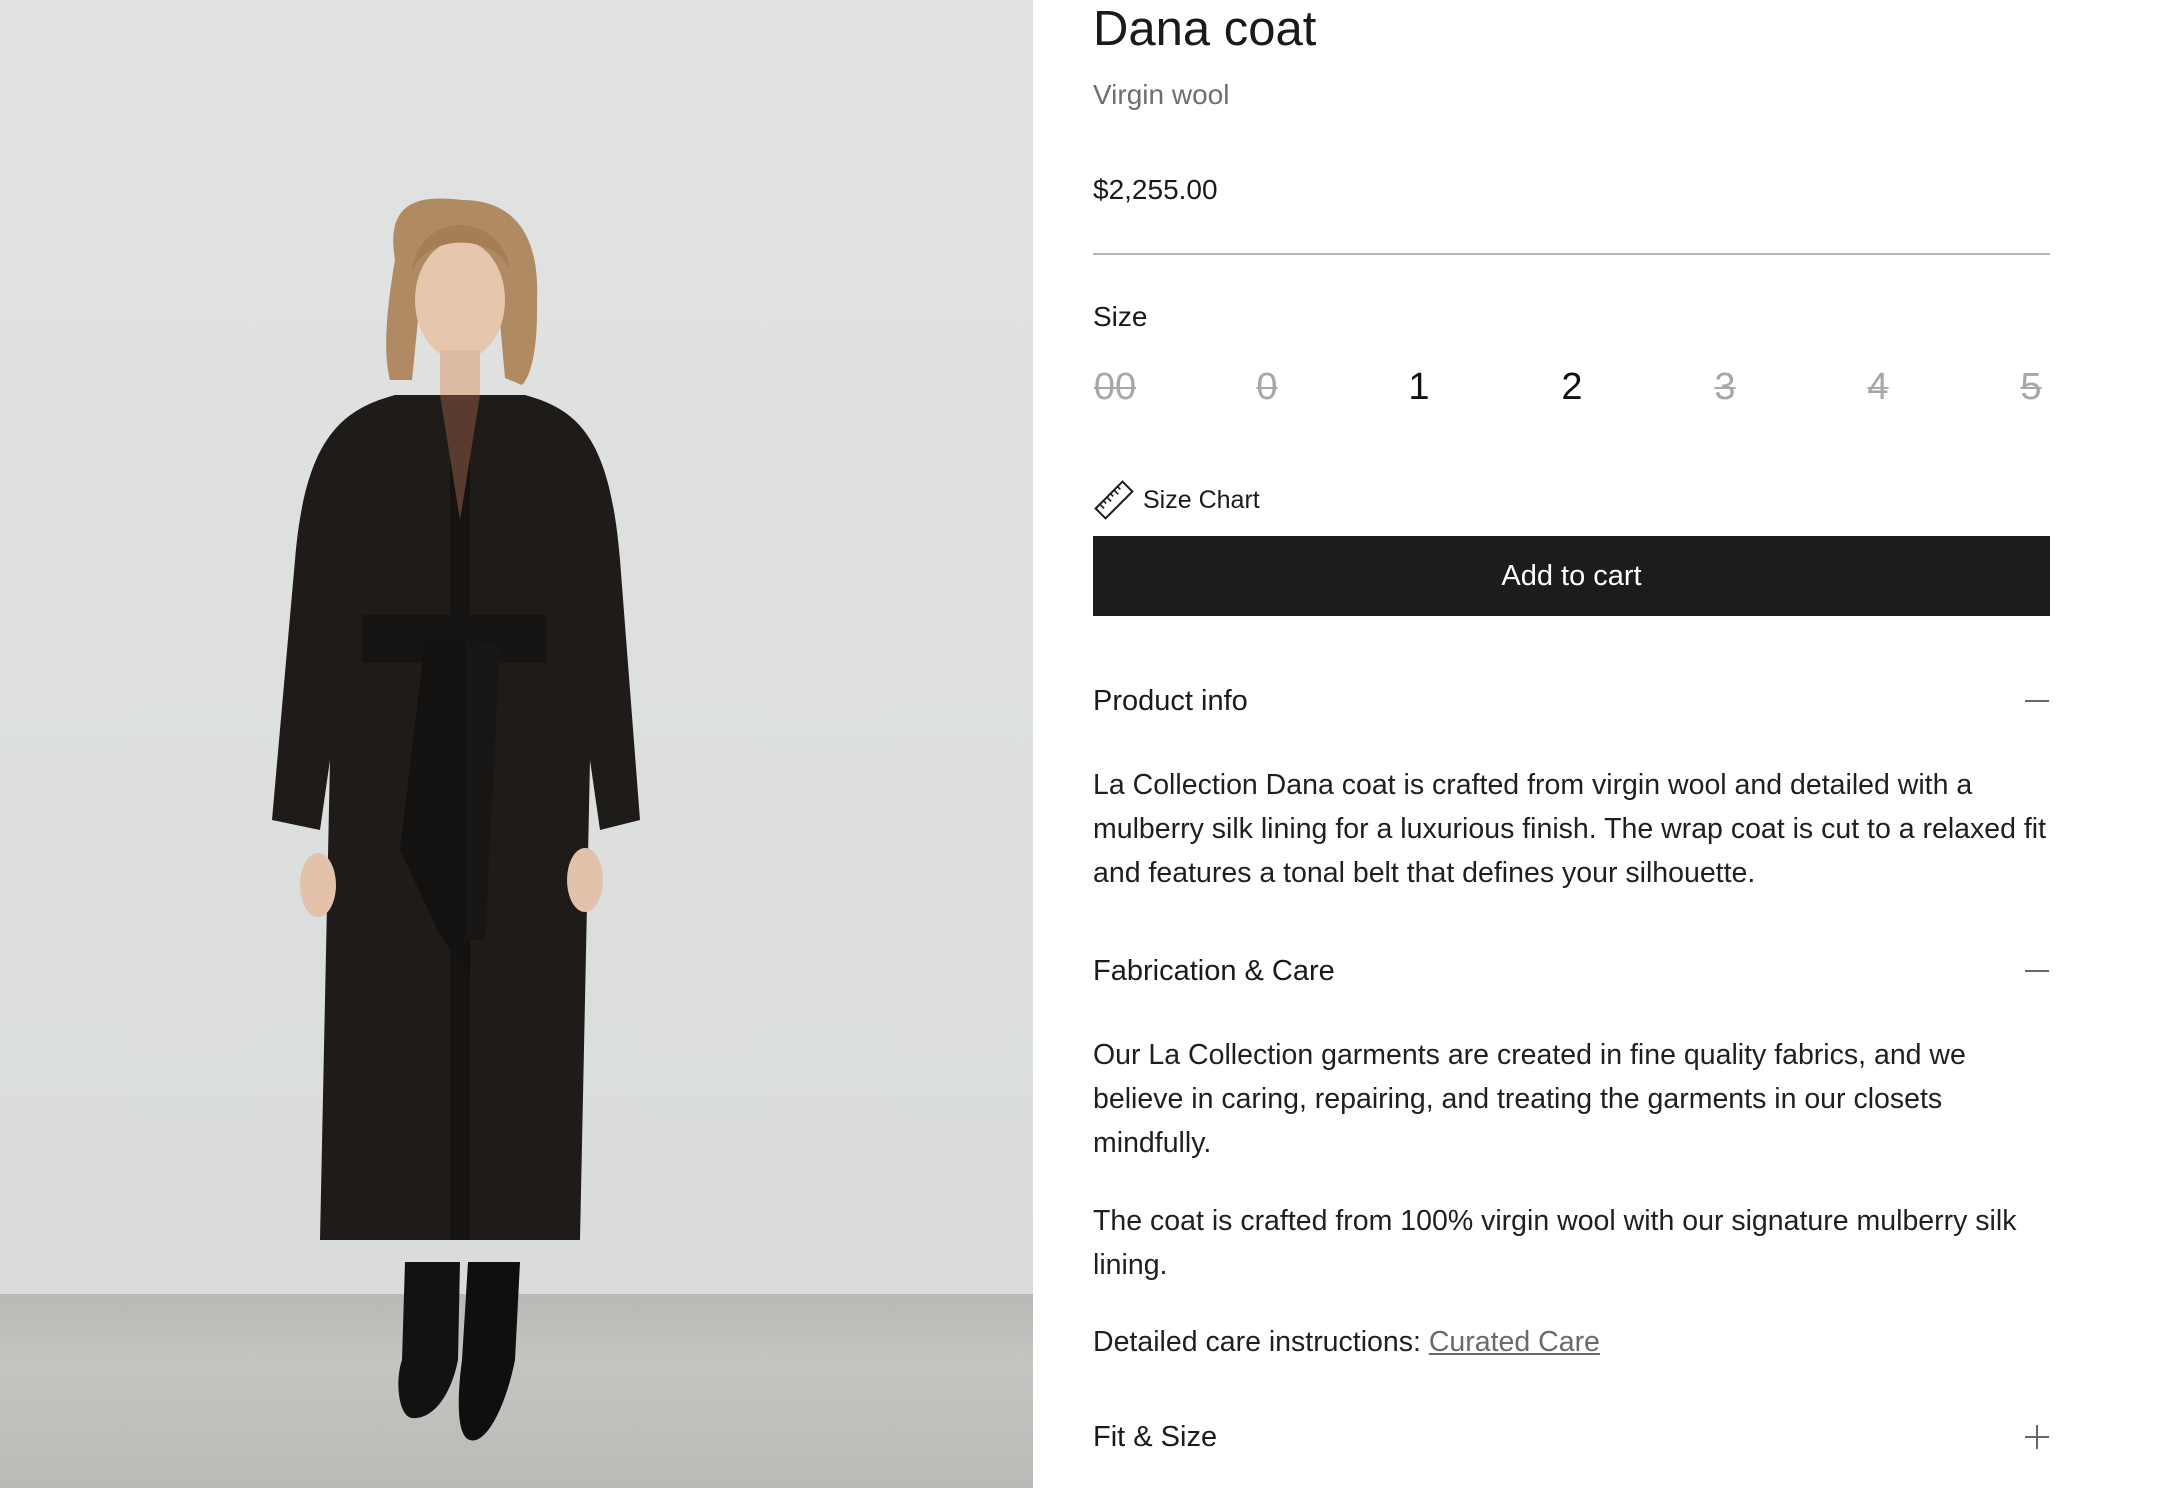 The image size is (2180, 1488). What do you see at coordinates (1267, 387) in the screenshot?
I see `size-option-0: 0` at bounding box center [1267, 387].